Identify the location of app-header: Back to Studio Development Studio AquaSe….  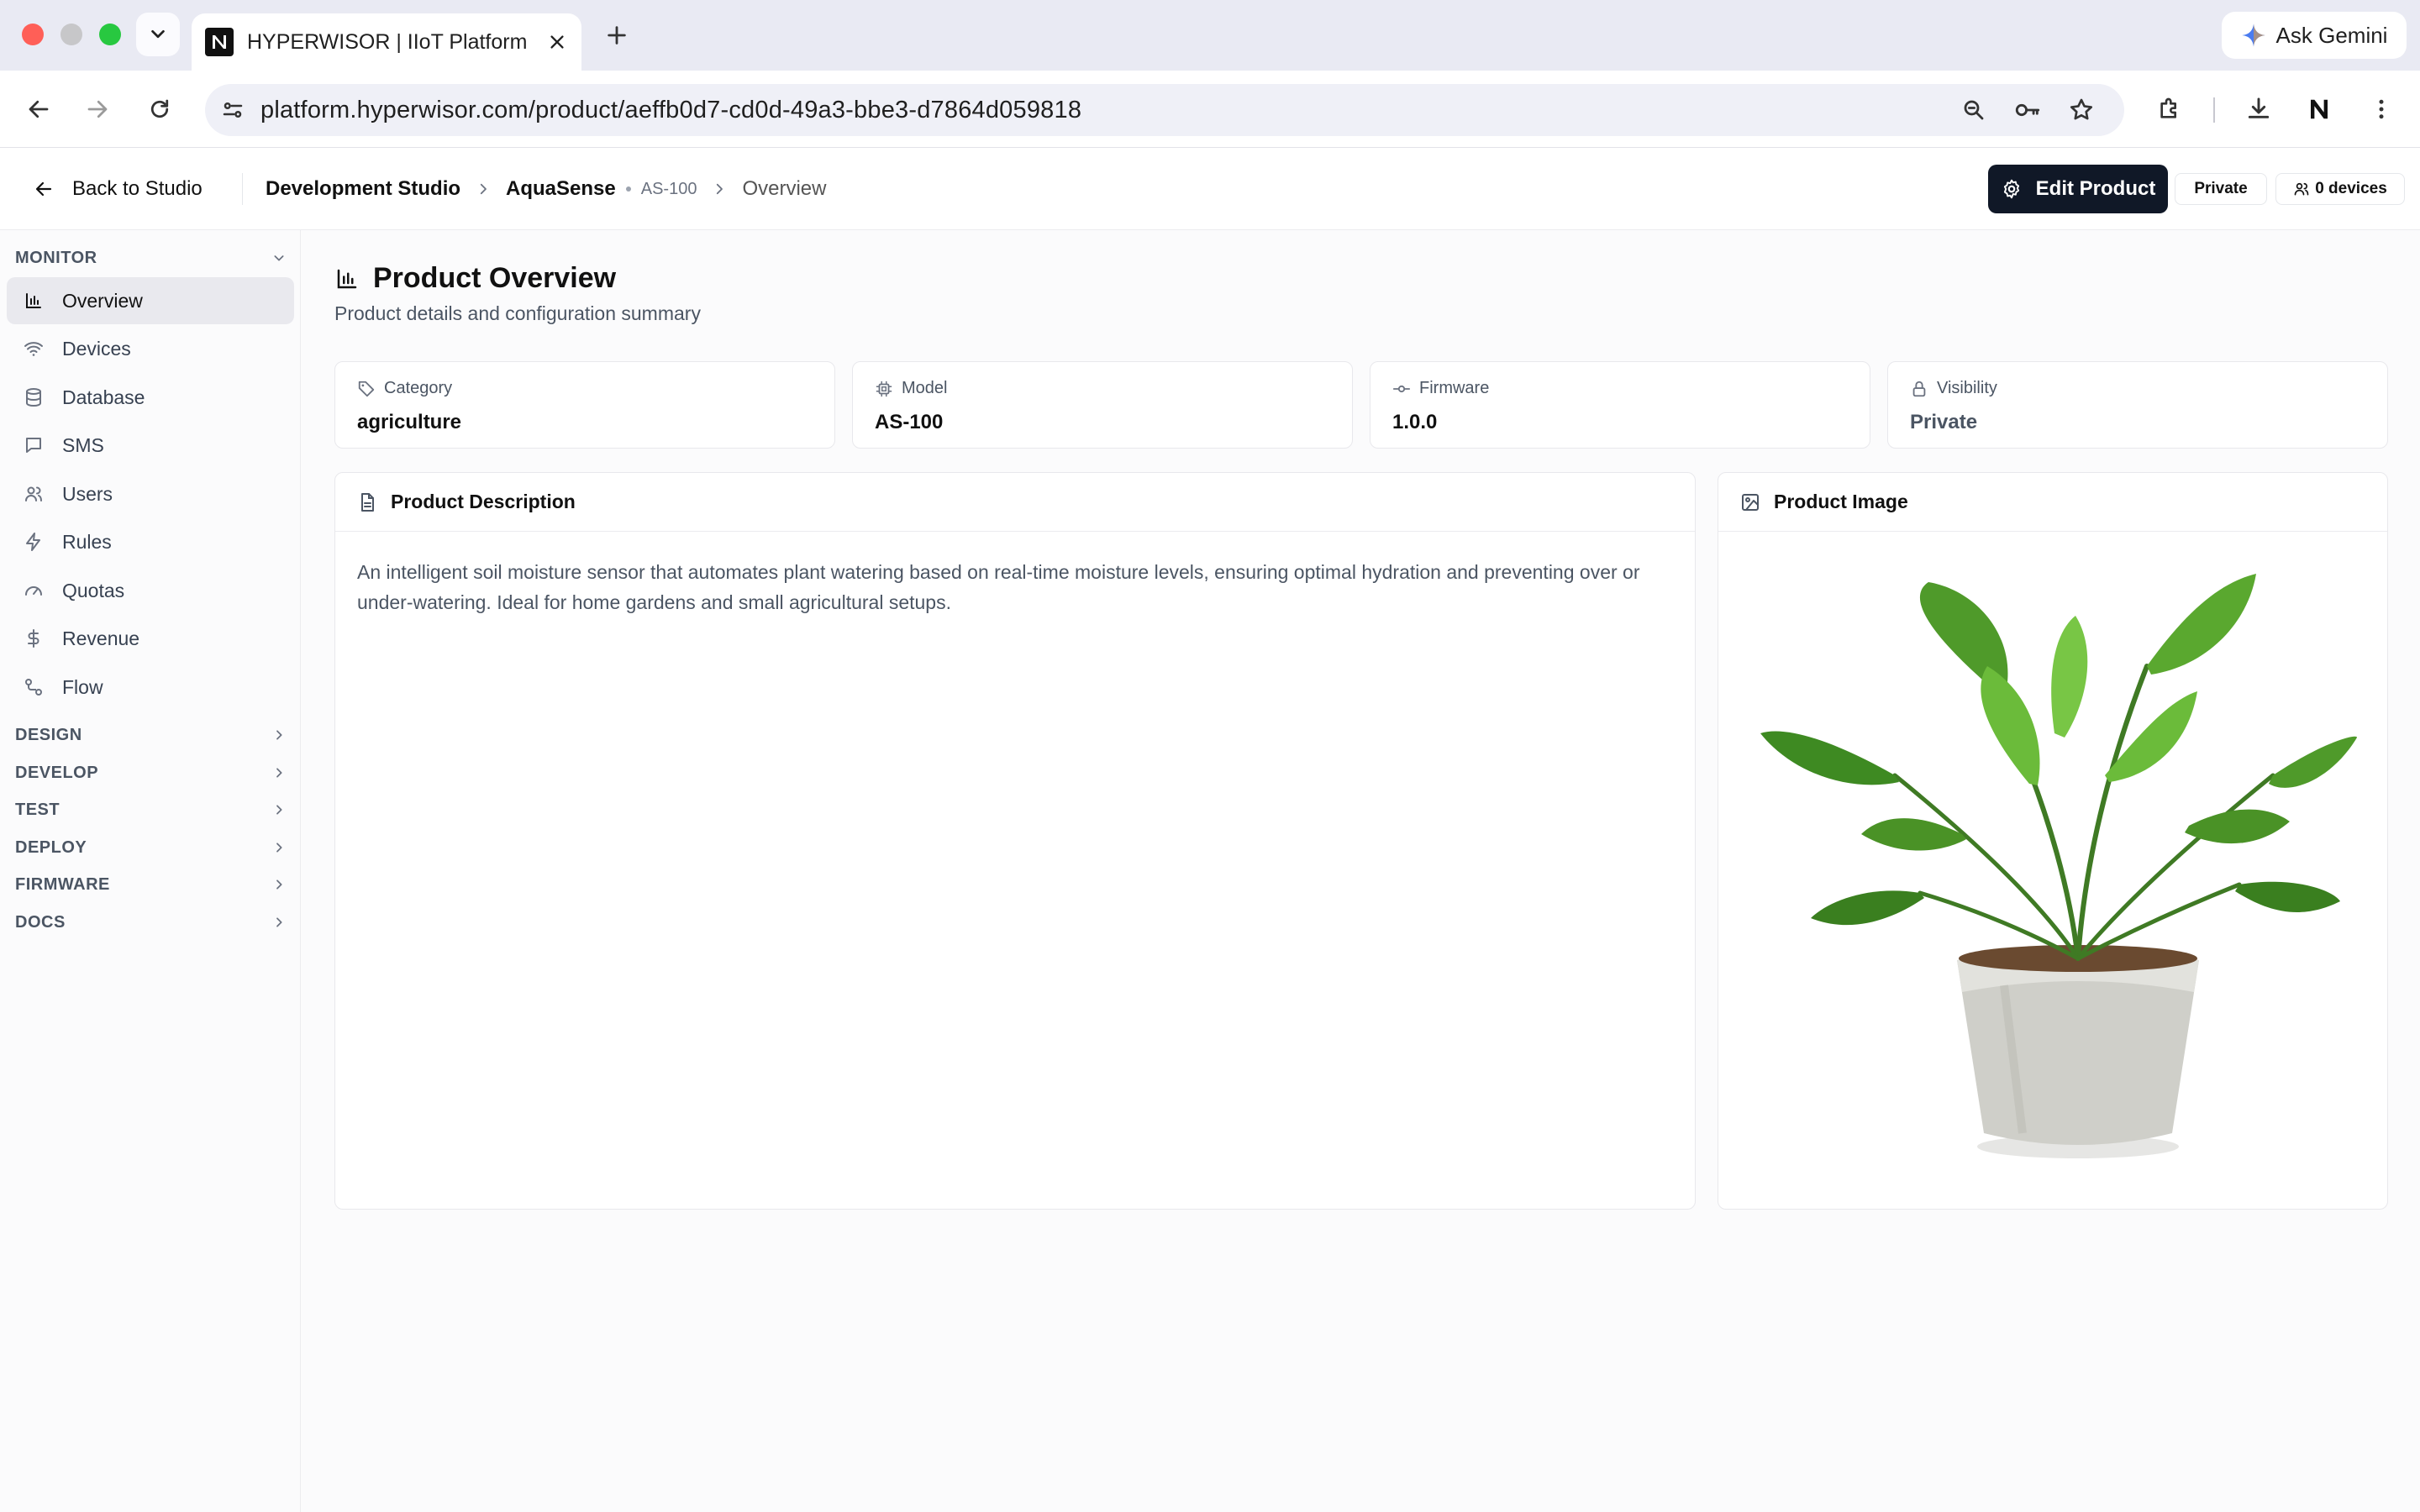
(1210, 189).